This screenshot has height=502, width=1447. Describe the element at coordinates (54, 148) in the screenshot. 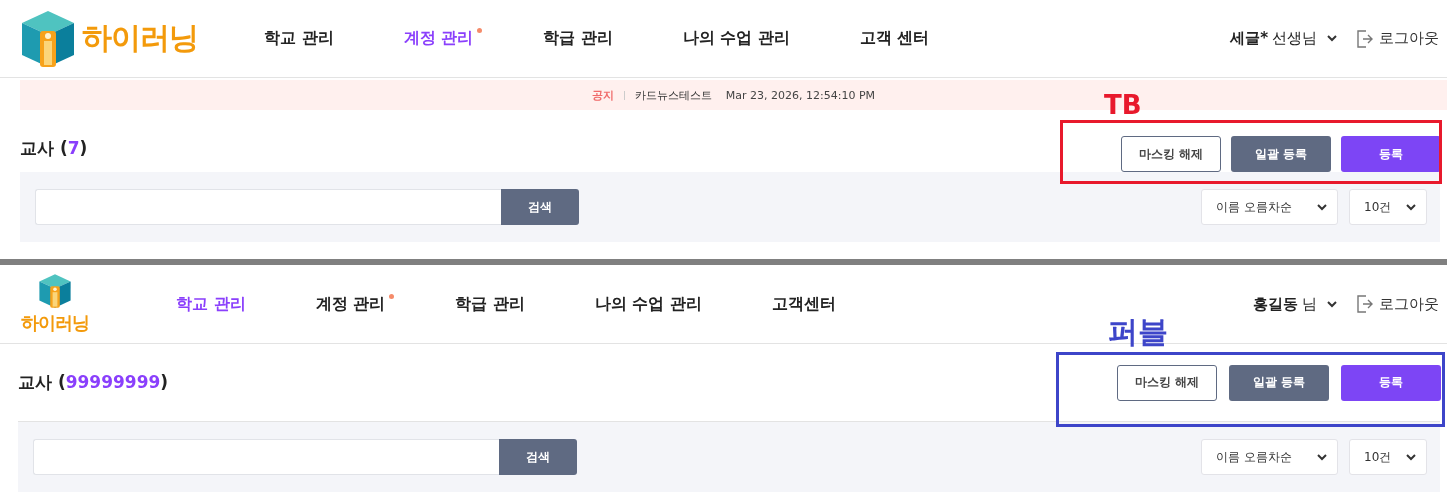

I see `section-title: 교사 (7)` at that location.